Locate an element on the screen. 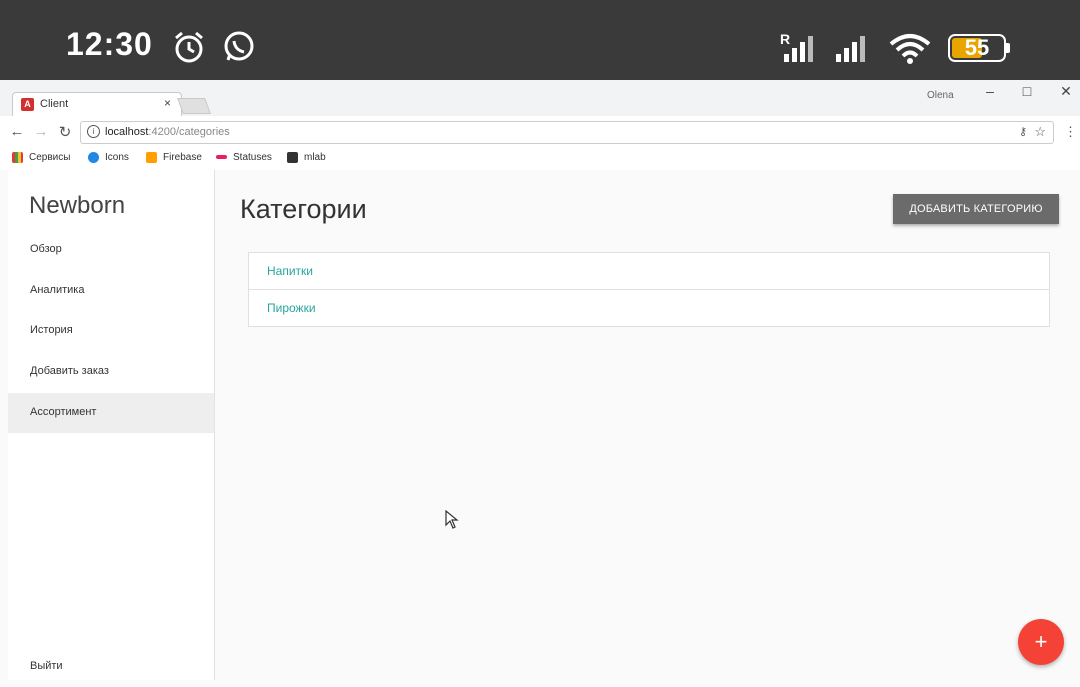 The width and height of the screenshot is (1080, 687). alarm-icon is located at coordinates (189, 47).